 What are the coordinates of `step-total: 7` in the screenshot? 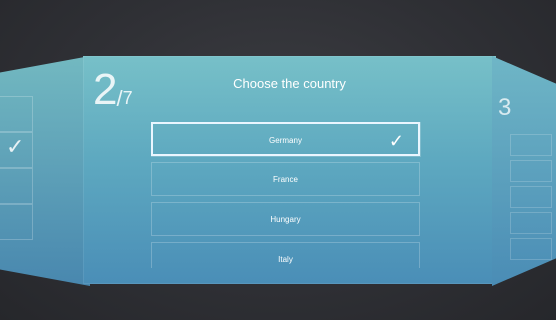 It's located at (127, 98).